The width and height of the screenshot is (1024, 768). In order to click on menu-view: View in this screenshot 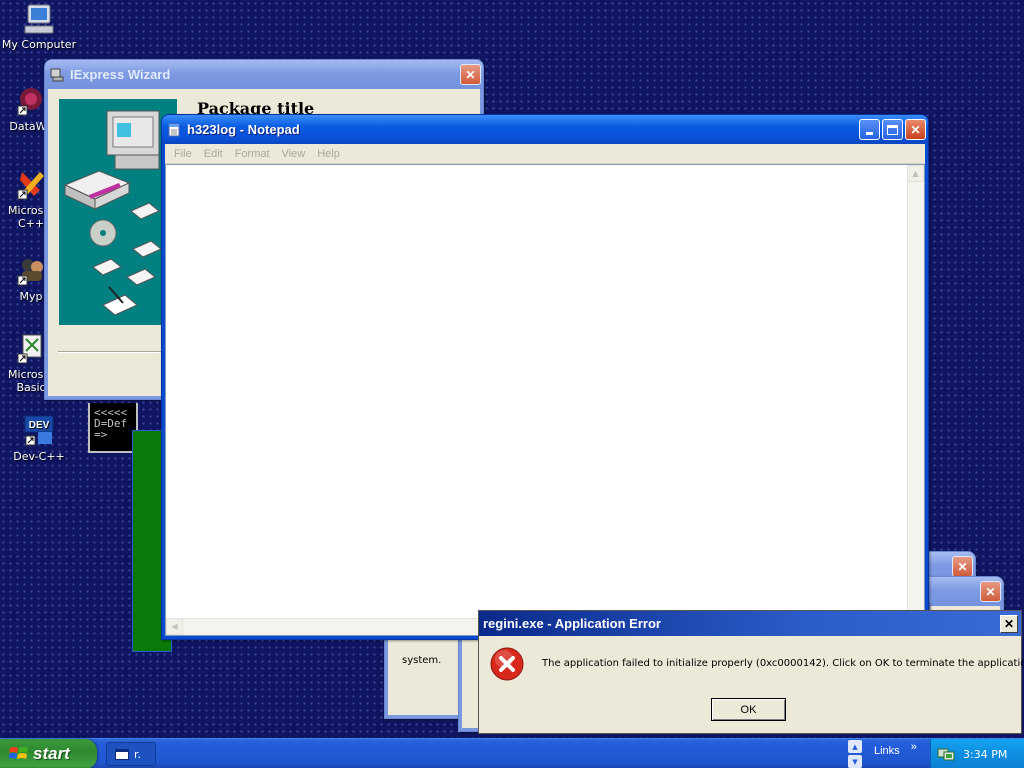, I will do `click(294, 154)`.